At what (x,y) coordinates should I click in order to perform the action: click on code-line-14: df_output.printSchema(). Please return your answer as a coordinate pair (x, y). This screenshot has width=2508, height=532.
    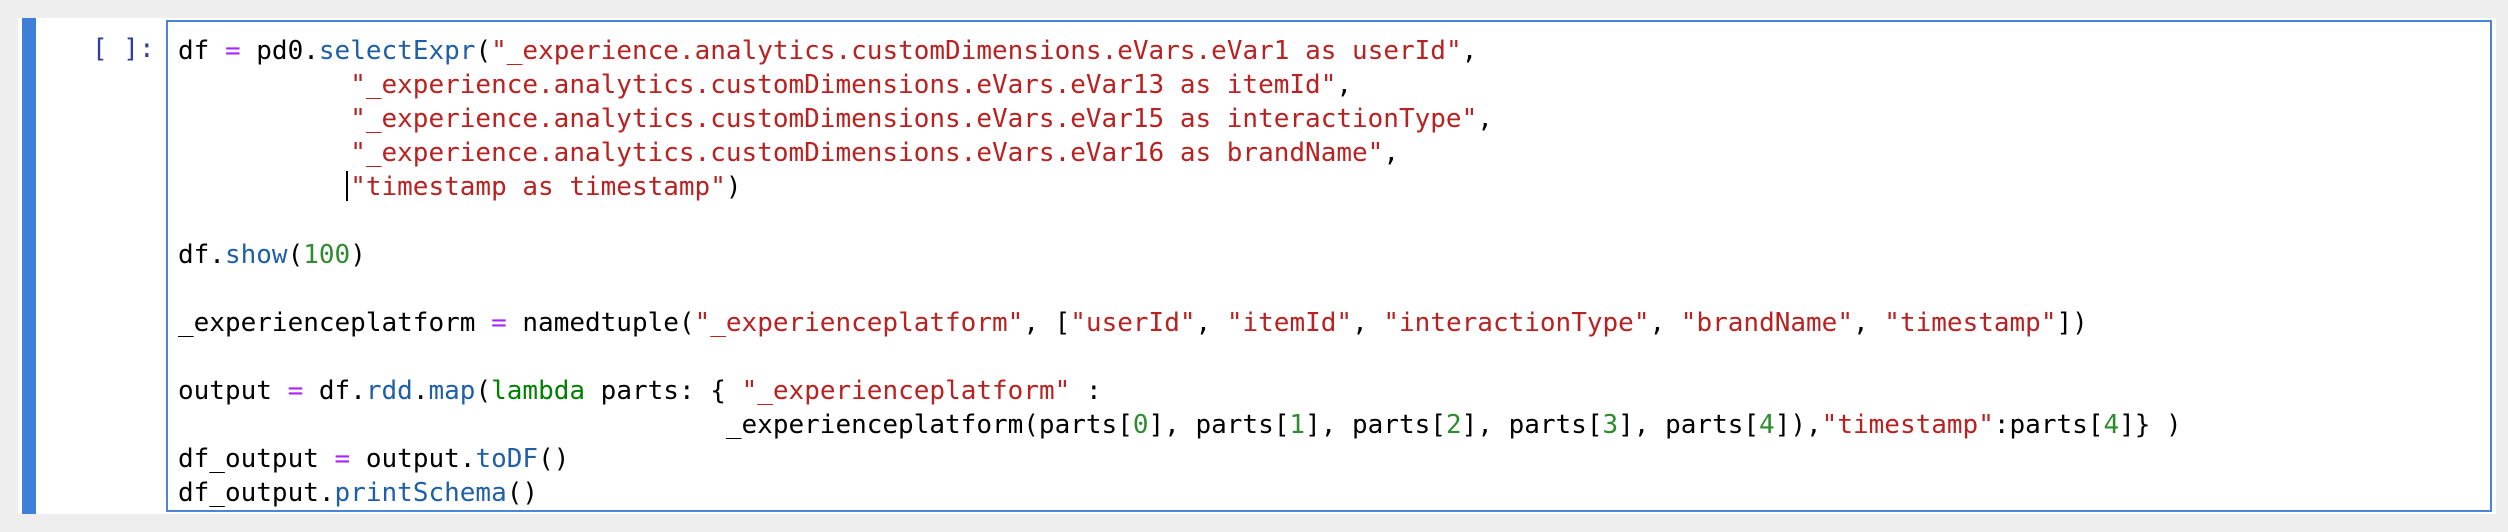
    Looking at the image, I should click on (358, 493).